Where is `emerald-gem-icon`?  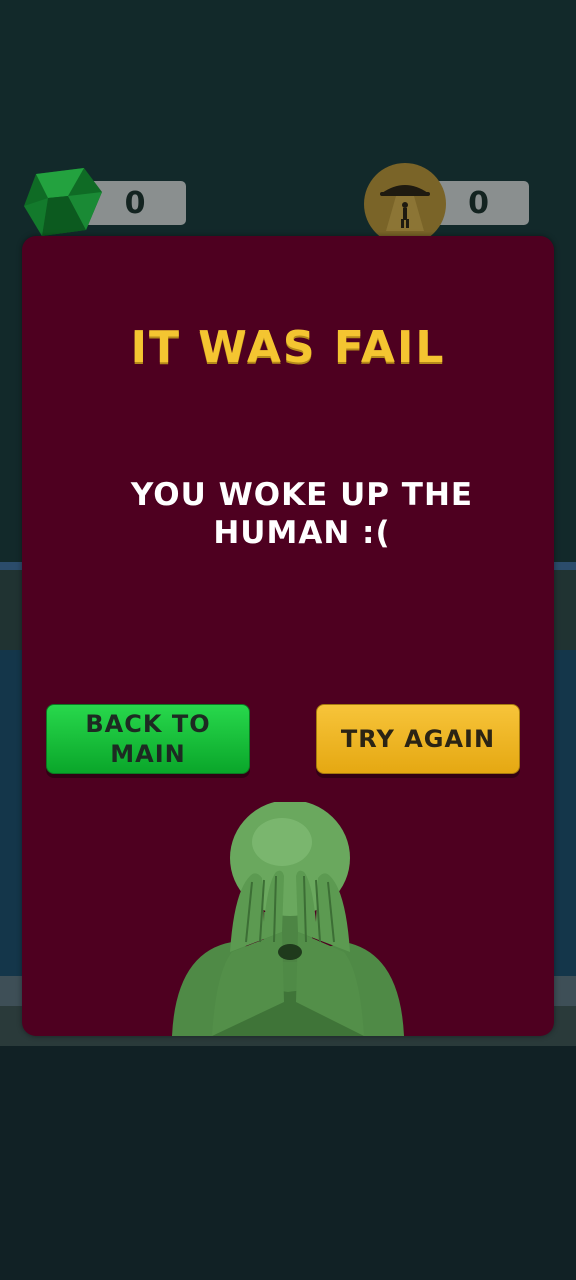 emerald-gem-icon is located at coordinates (63, 202).